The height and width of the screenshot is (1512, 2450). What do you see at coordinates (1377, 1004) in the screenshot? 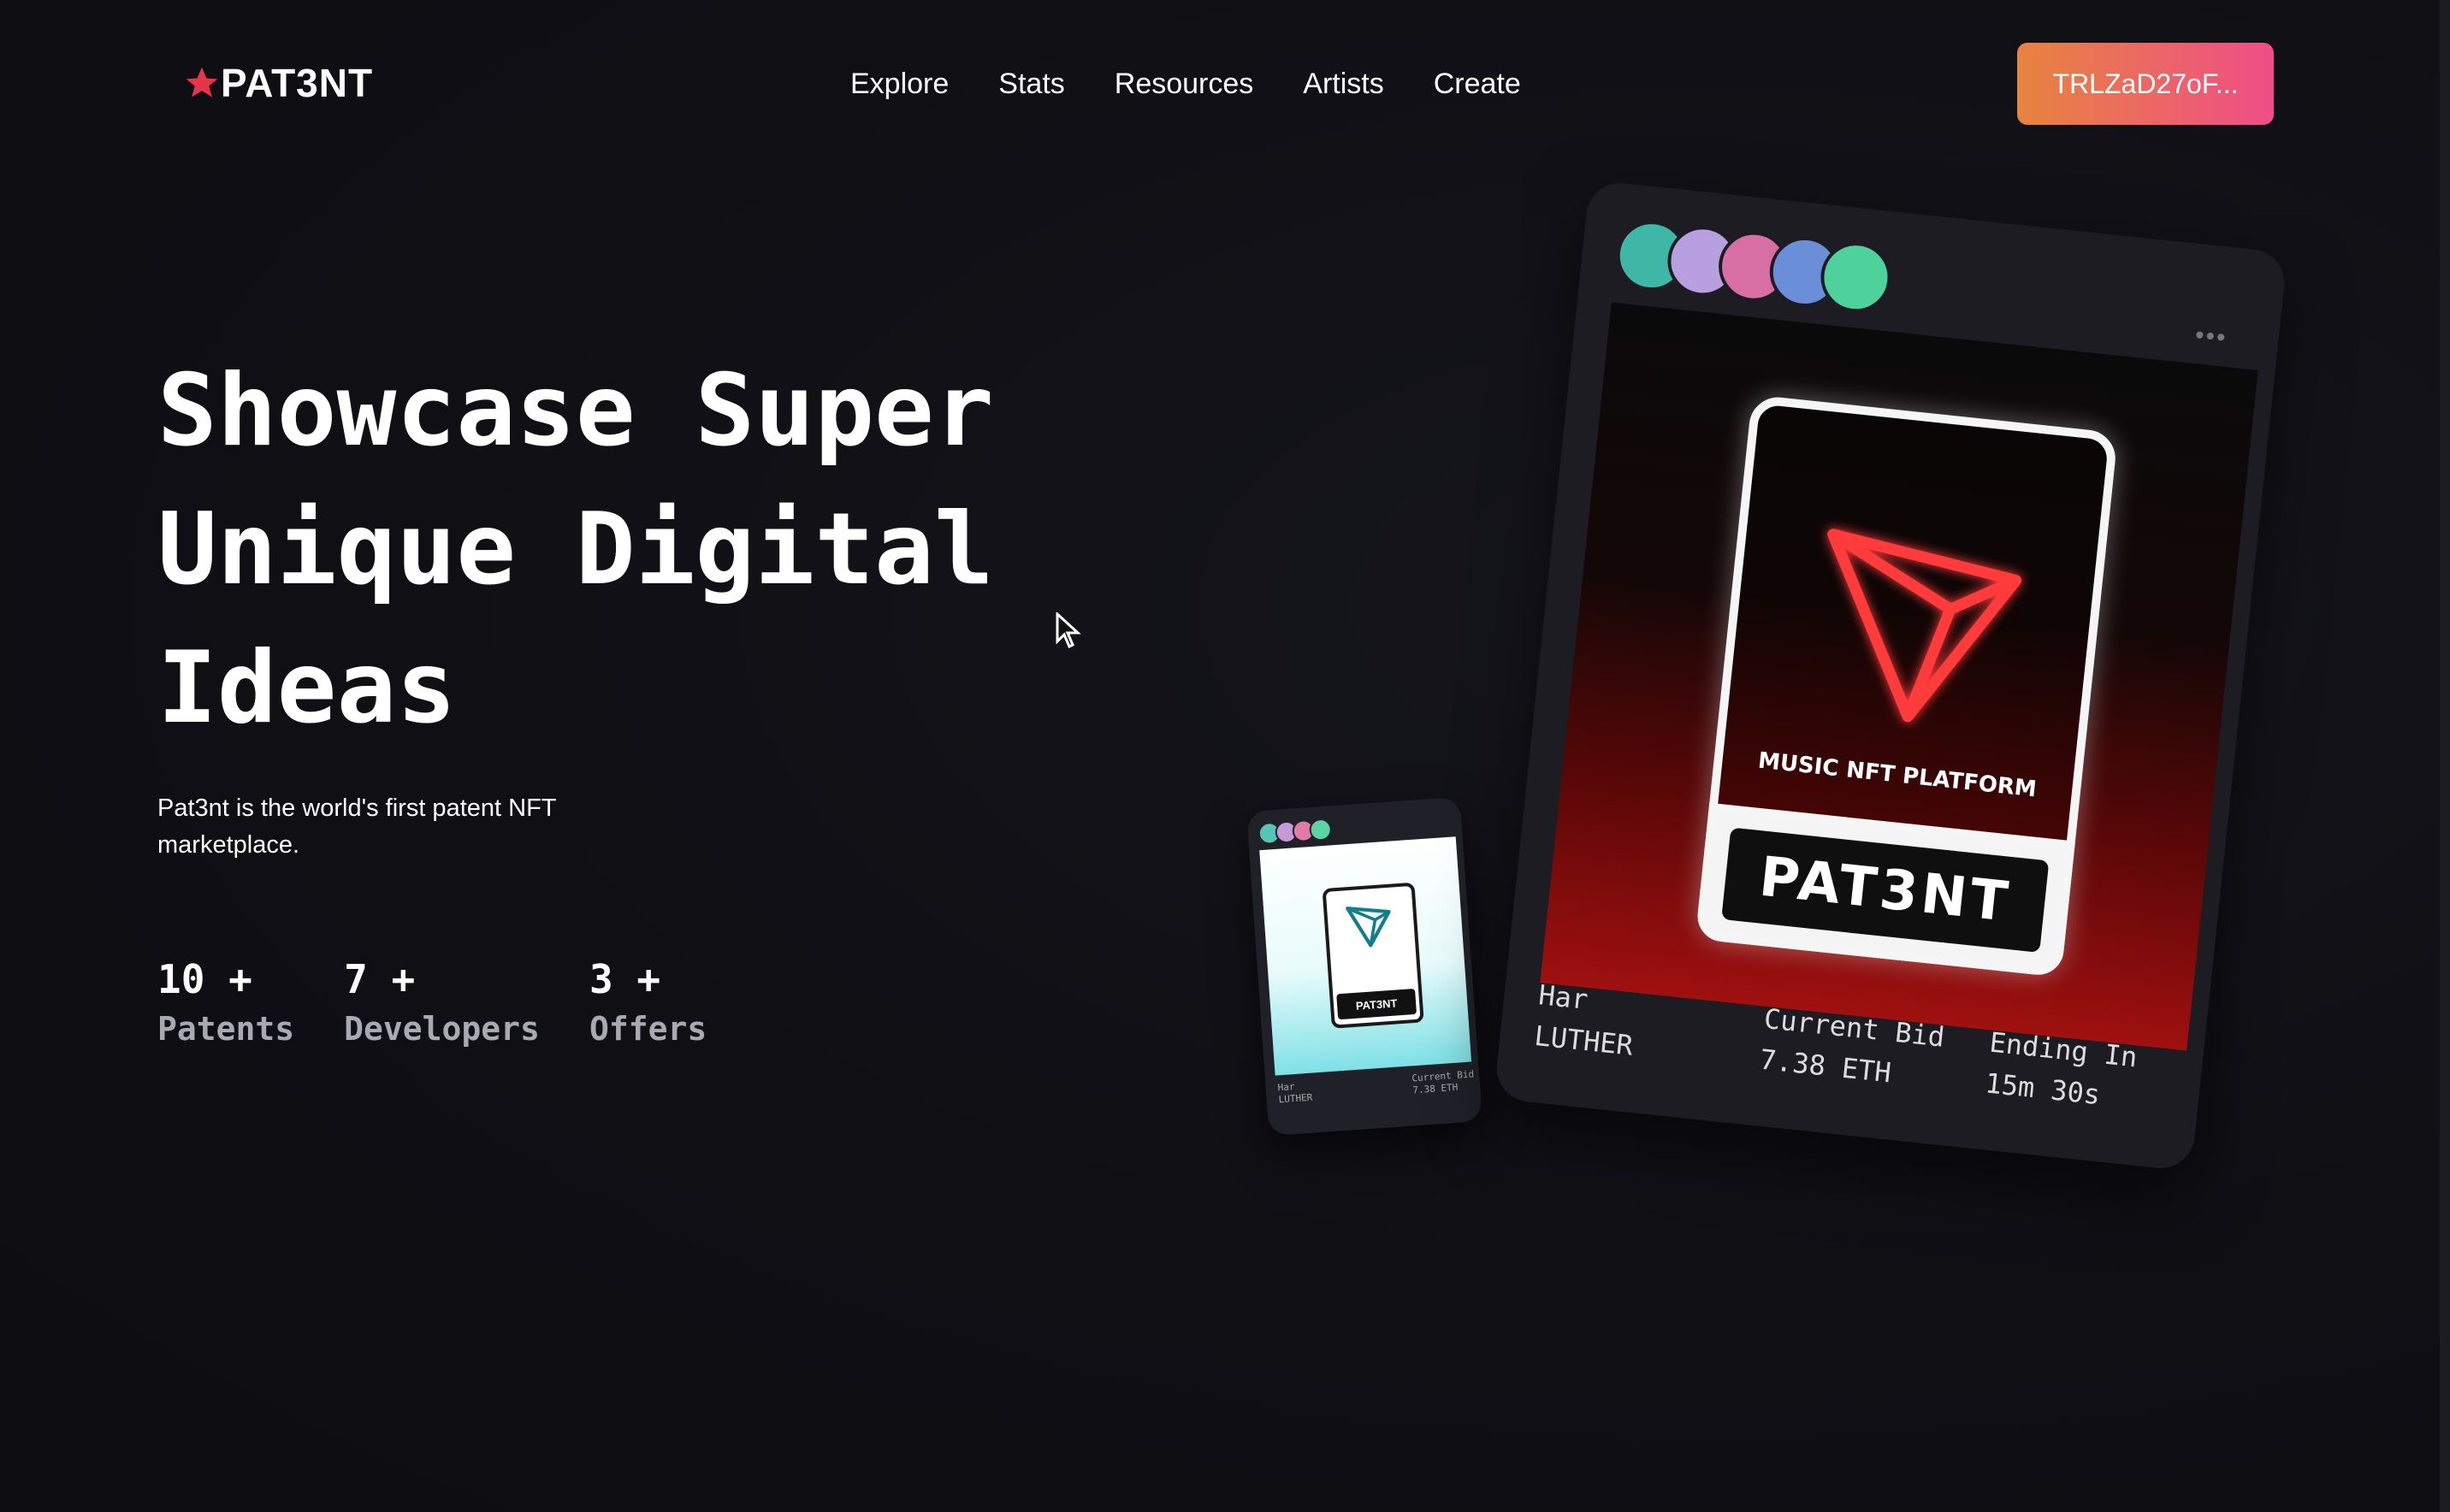
I see `small-art-brand: PAT3NT` at bounding box center [1377, 1004].